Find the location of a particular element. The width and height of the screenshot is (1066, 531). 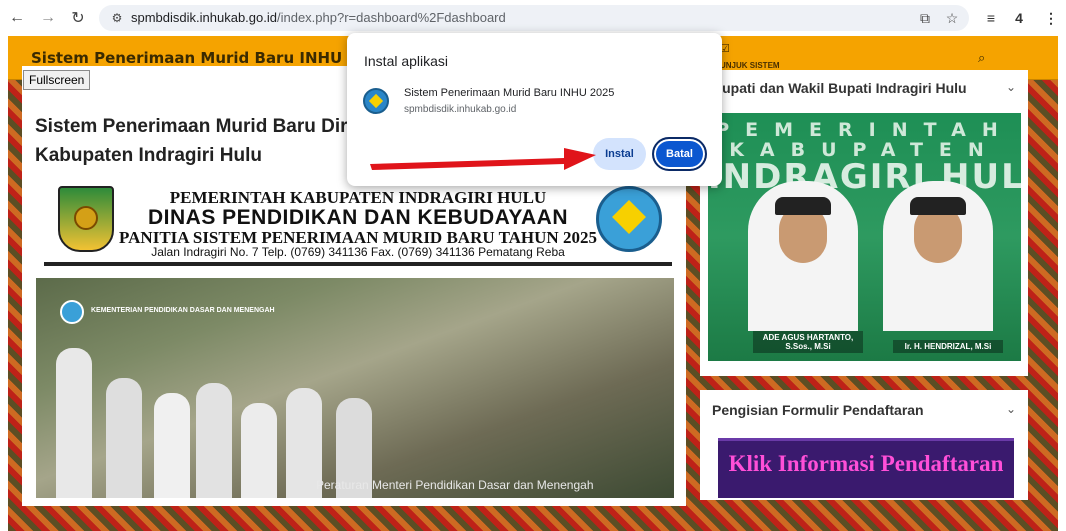

wakil-bupati-name: Ir. H. HENDRIZAL, M.Si is located at coordinates (948, 346).